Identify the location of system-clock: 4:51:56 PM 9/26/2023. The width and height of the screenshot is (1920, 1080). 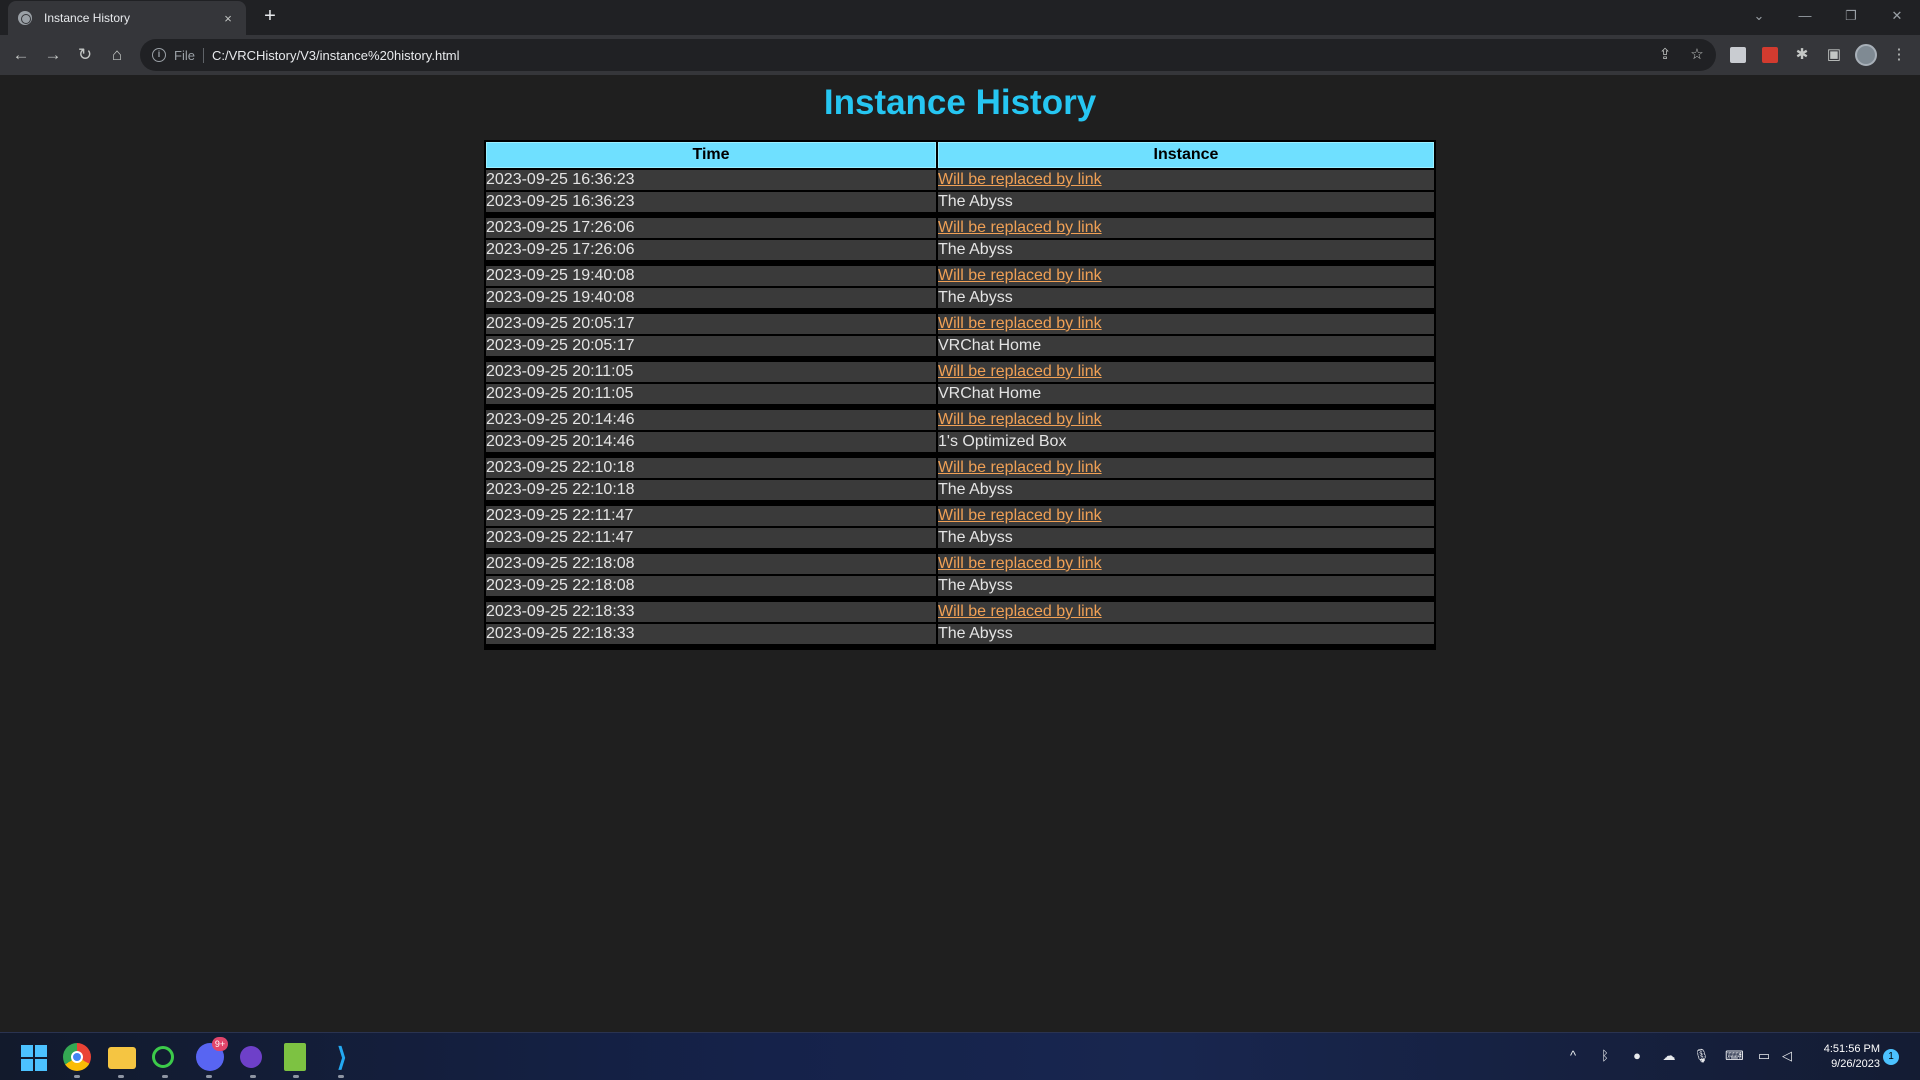
(1840, 1057).